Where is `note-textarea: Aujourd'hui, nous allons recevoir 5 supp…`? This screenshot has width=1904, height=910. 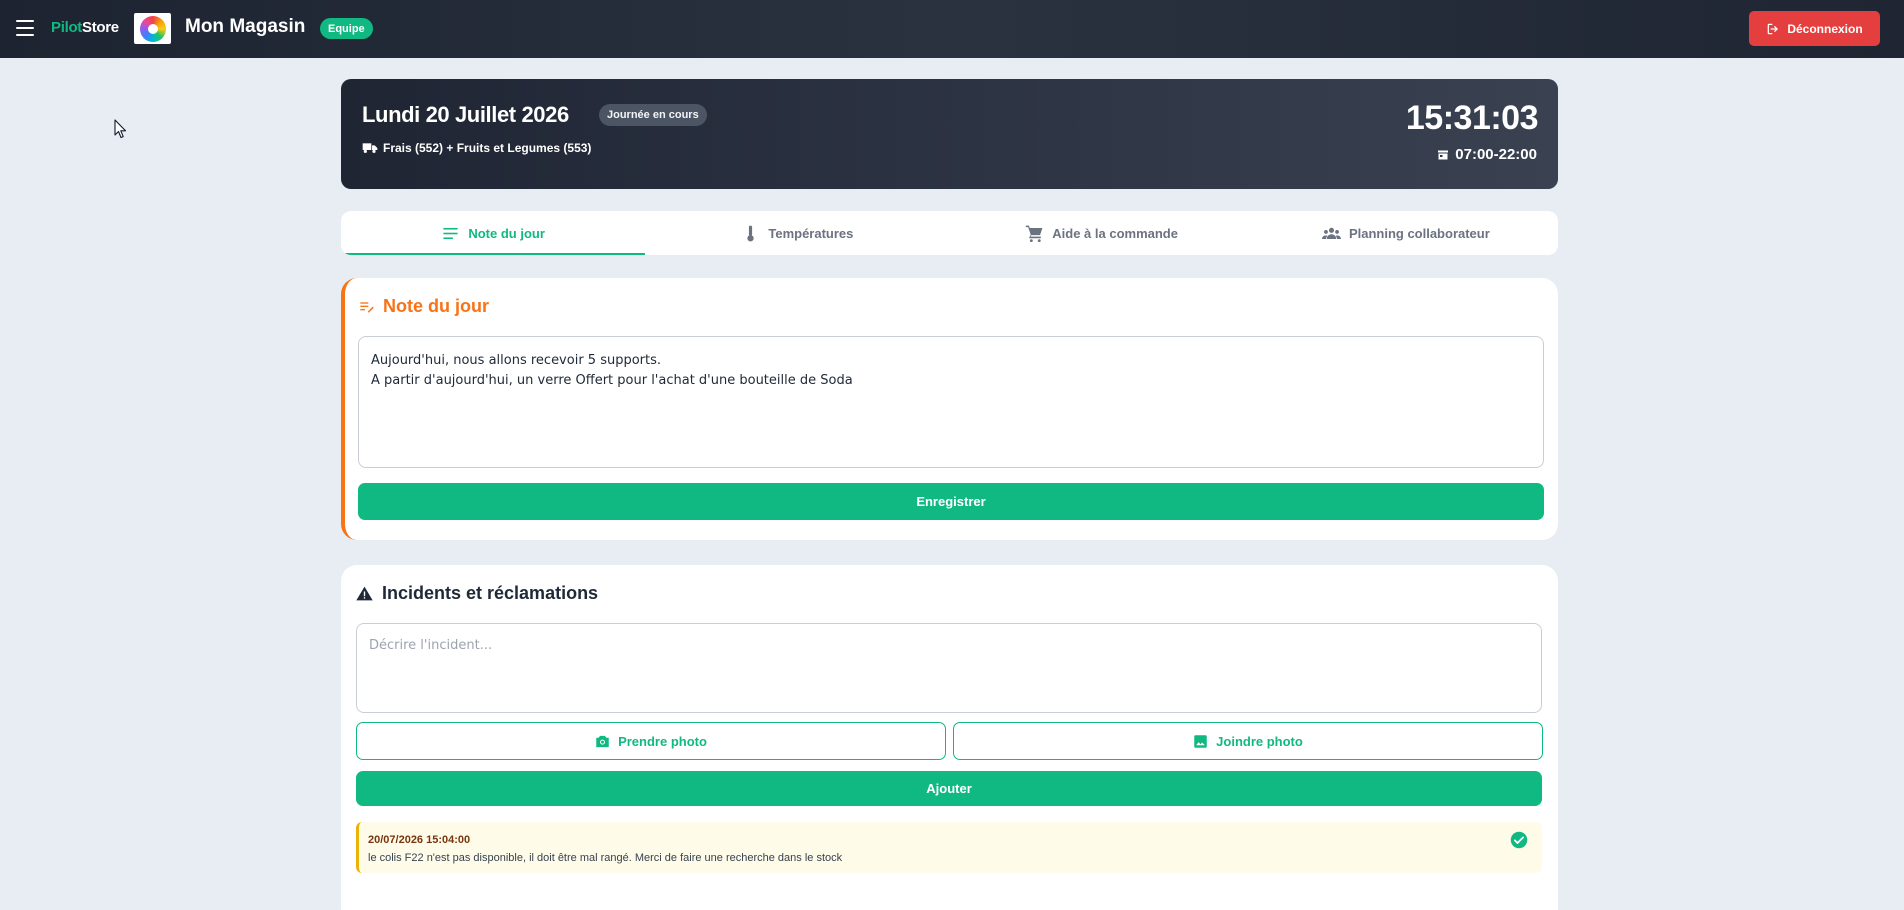 note-textarea: Aujourd'hui, nous allons recevoir 5 supp… is located at coordinates (951, 402).